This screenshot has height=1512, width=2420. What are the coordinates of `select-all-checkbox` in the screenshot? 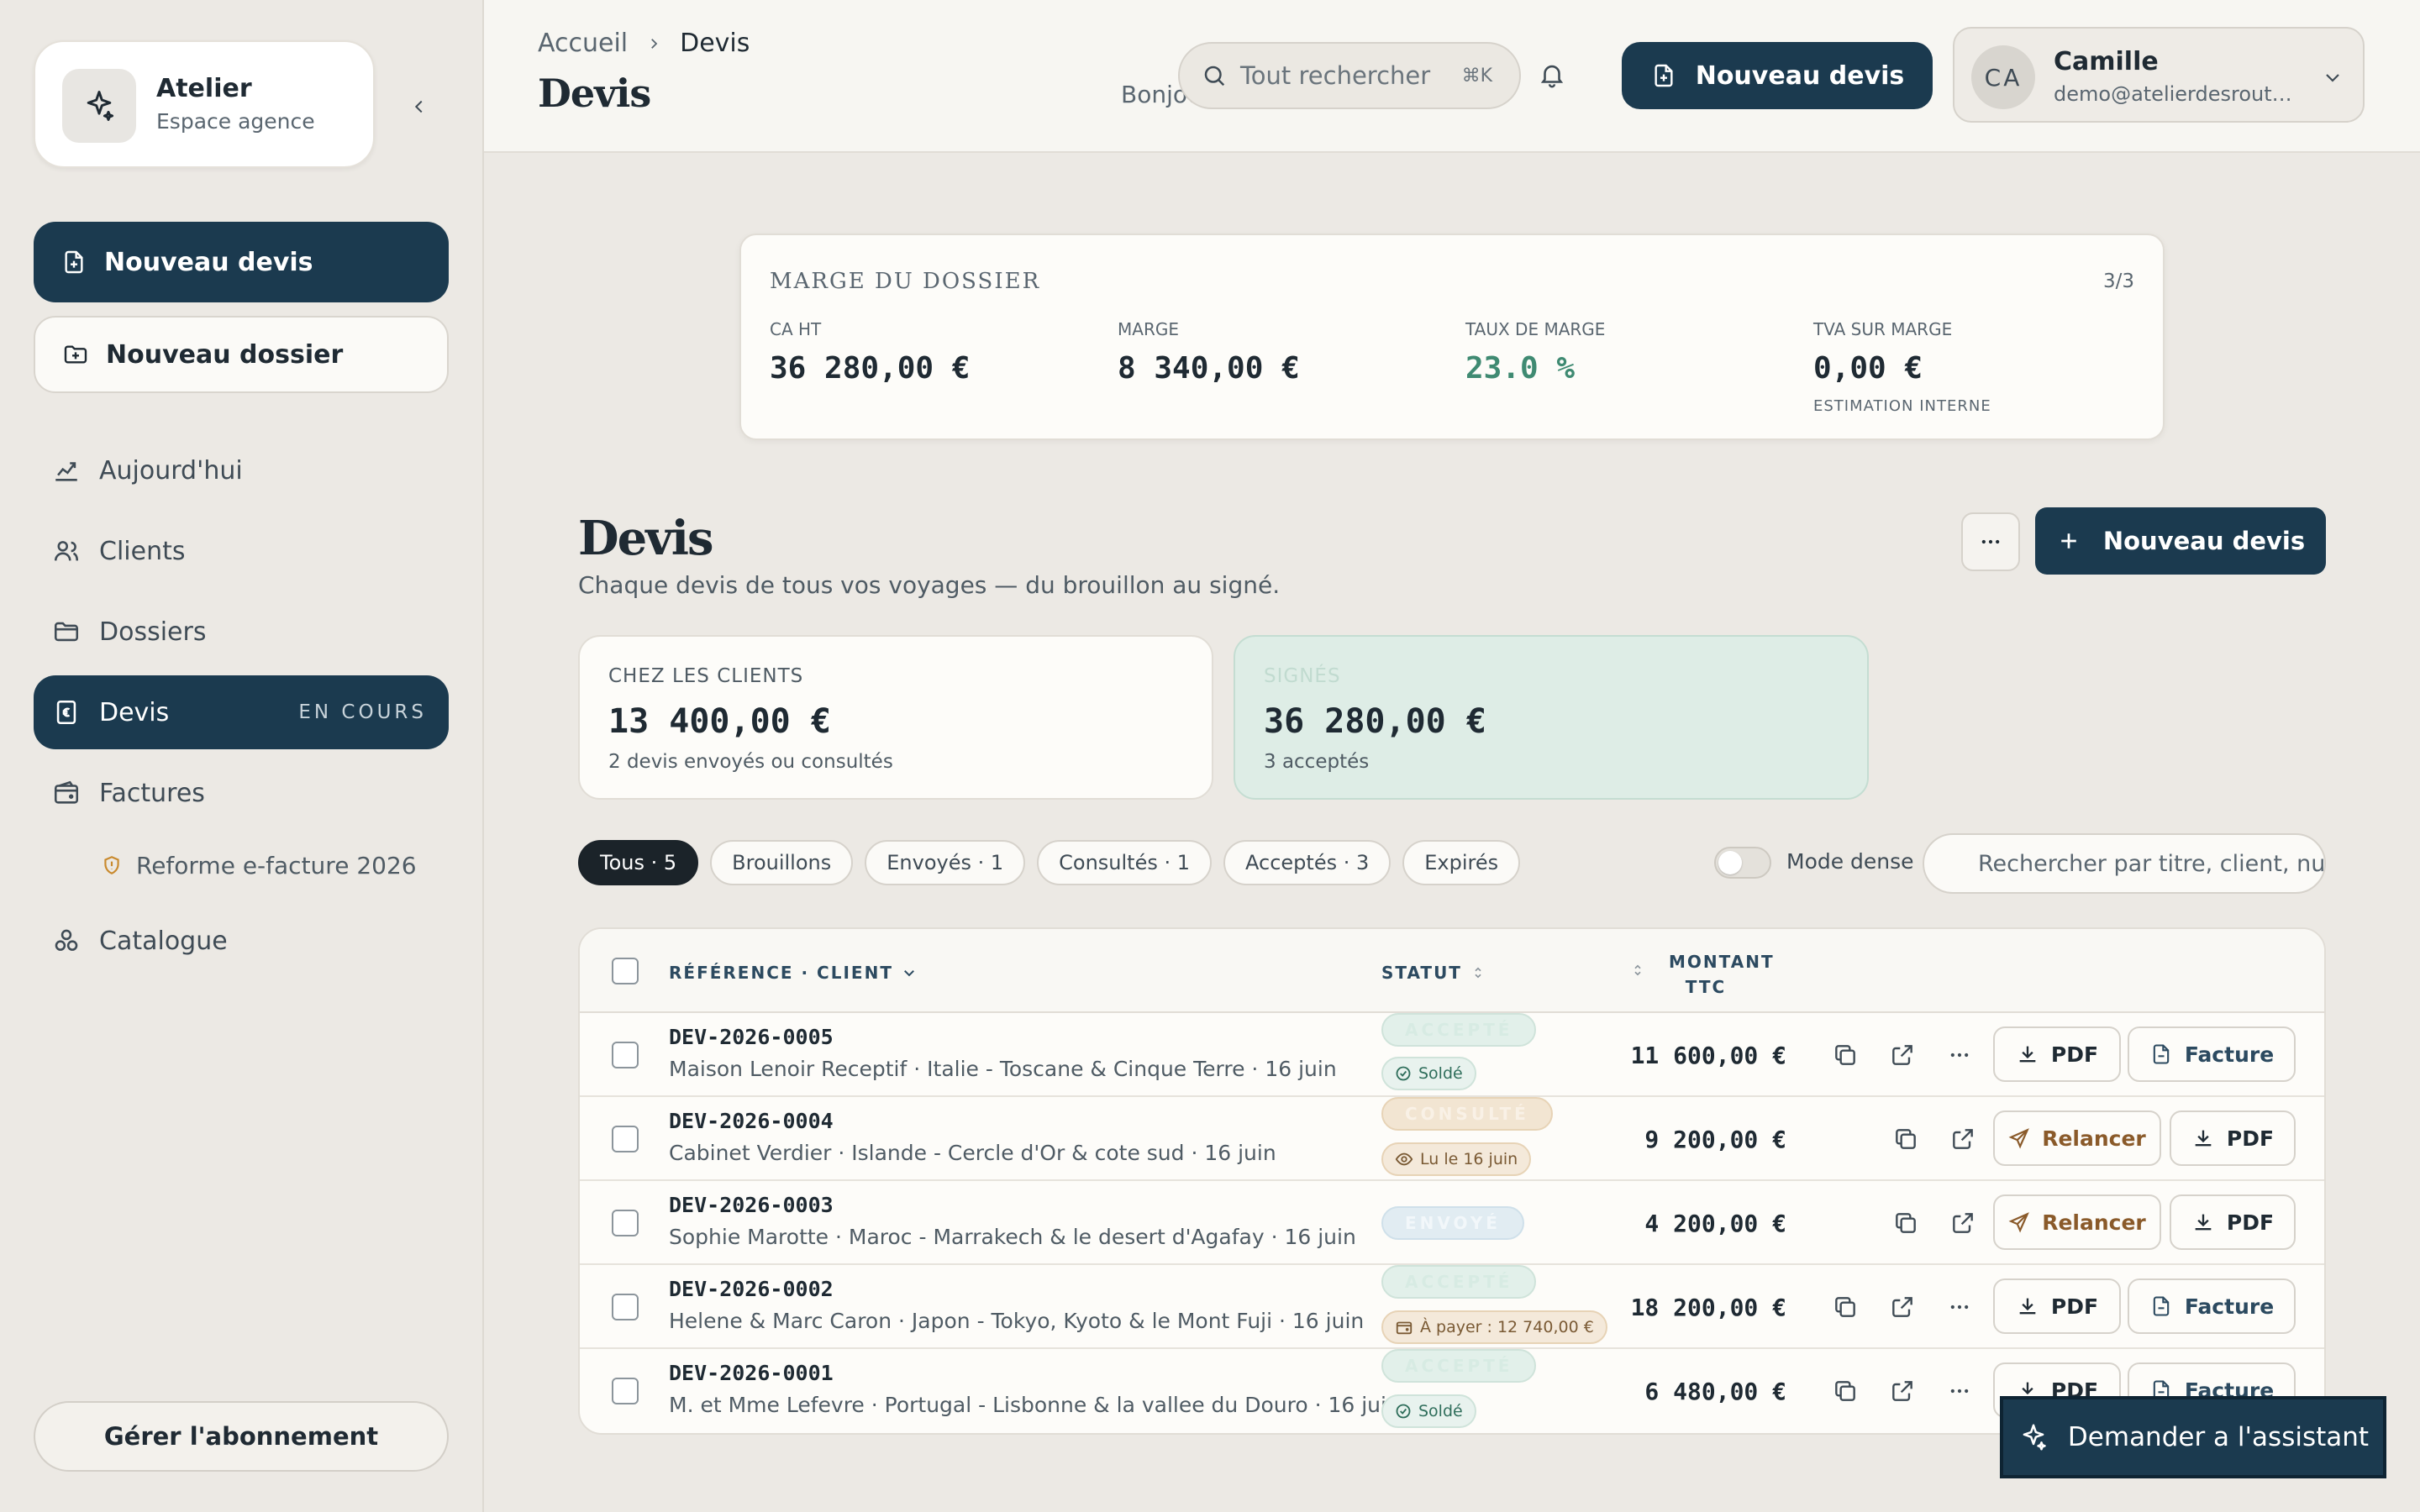 It's located at (626, 971).